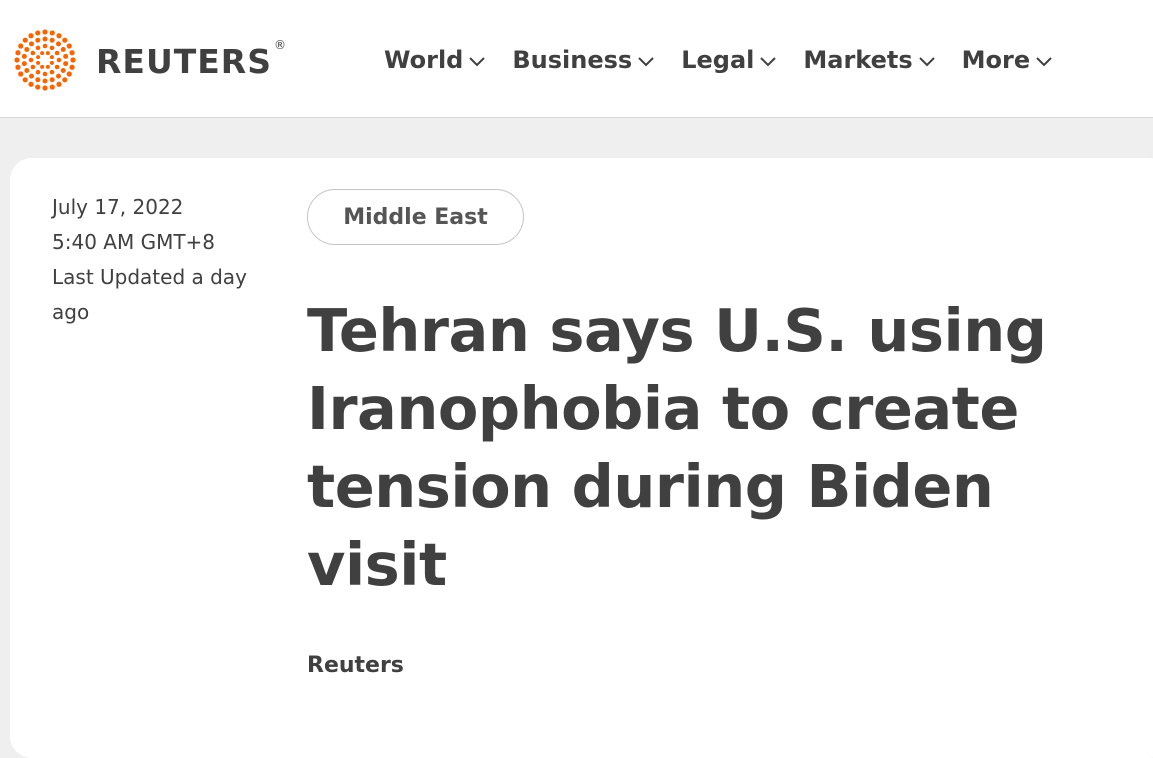 This screenshot has width=1153, height=758. I want to click on nav-business: Business, so click(583, 60).